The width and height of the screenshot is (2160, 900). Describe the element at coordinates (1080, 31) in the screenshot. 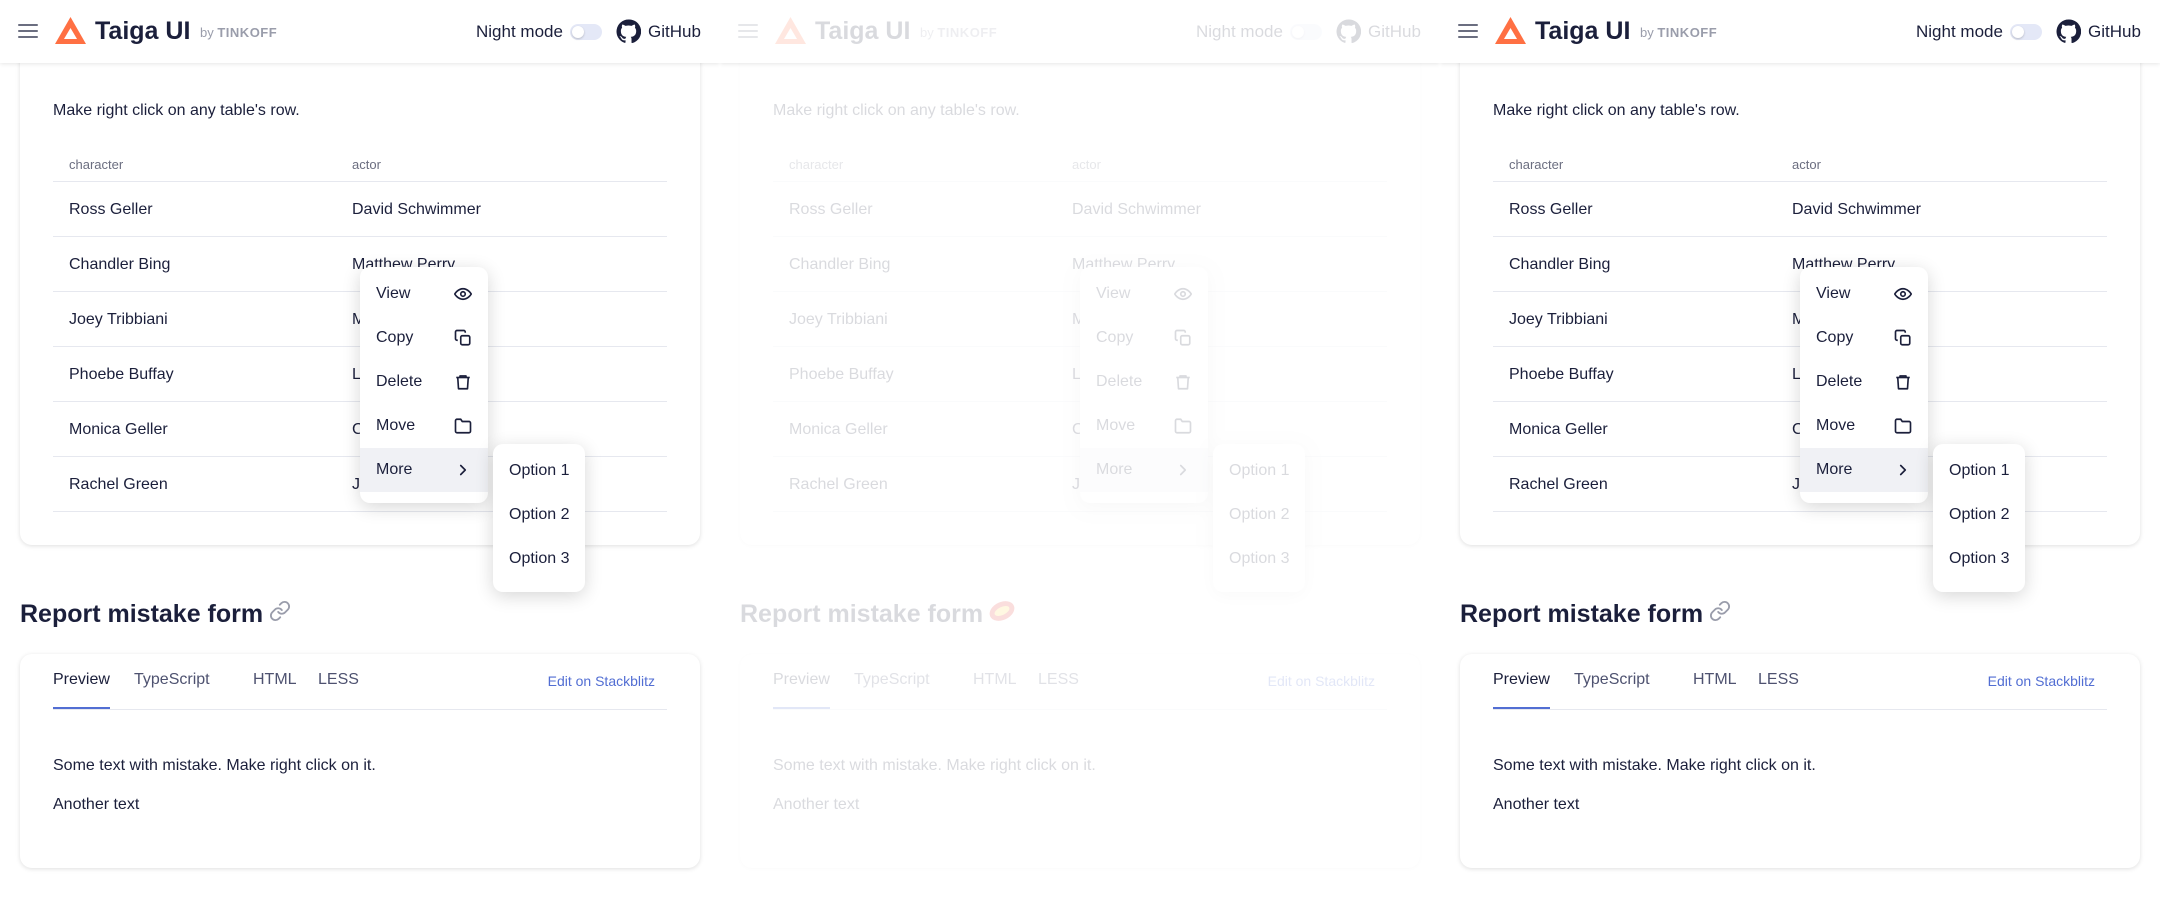

I see `top-header: Taiga UI by TINKOFF Night mode GitHub` at that location.